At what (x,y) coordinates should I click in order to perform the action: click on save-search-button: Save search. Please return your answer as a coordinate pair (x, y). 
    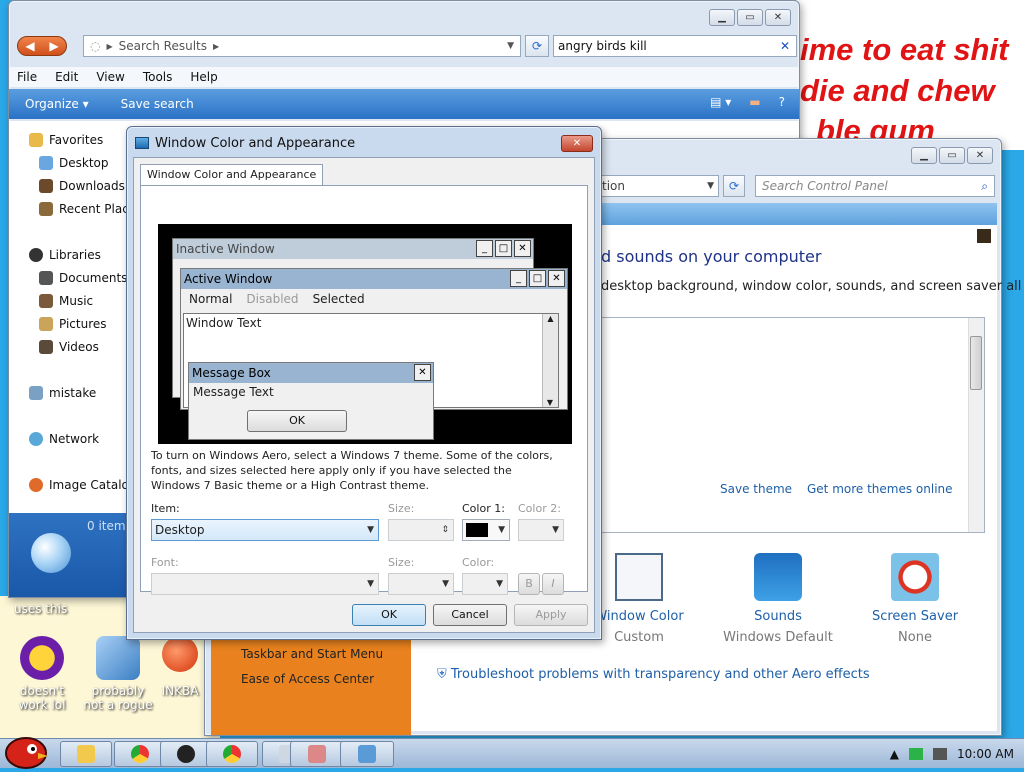
    Looking at the image, I should click on (157, 104).